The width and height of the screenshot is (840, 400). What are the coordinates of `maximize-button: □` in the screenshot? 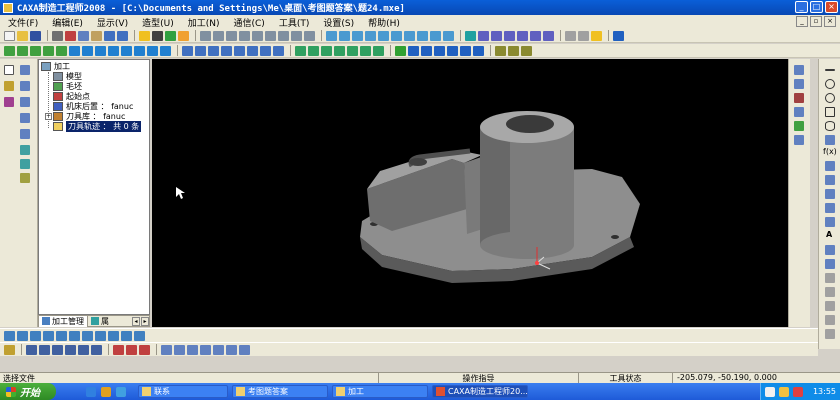 It's located at (816, 7).